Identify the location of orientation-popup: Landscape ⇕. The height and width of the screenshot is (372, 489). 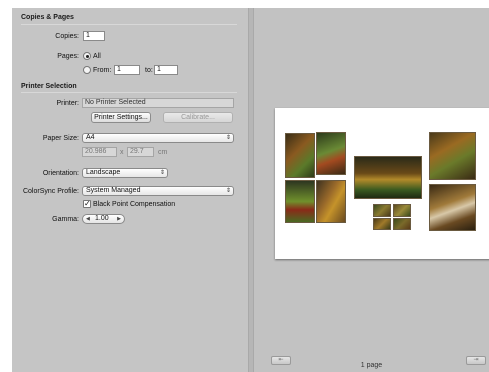
(125, 173).